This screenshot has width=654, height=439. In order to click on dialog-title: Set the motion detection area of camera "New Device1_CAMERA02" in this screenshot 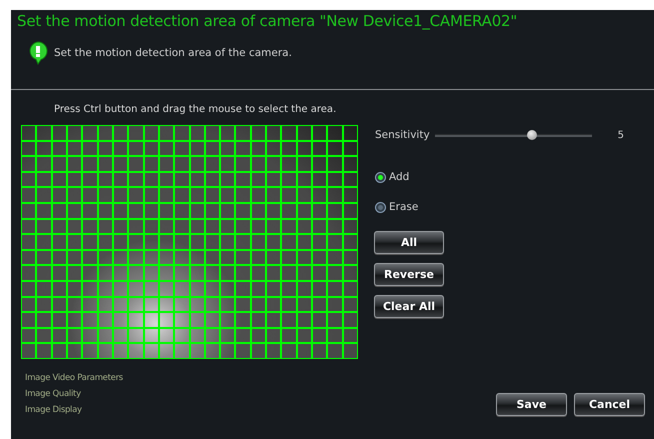, I will do `click(267, 20)`.